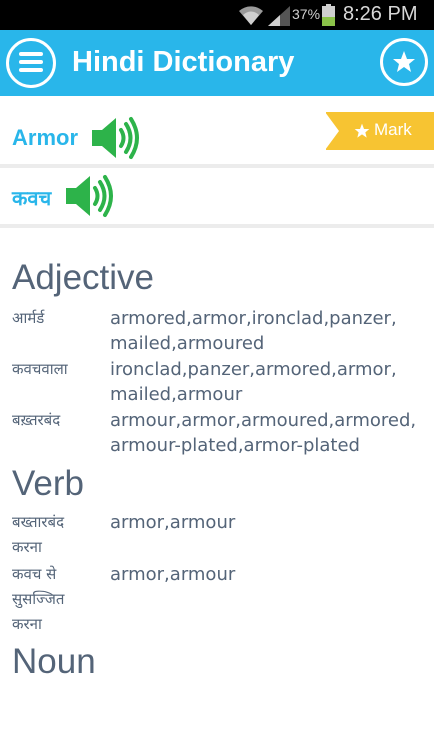 The width and height of the screenshot is (434, 730). Describe the element at coordinates (38, 534) in the screenshot. I see `definition-hindi: बख्तारबंद करना` at that location.